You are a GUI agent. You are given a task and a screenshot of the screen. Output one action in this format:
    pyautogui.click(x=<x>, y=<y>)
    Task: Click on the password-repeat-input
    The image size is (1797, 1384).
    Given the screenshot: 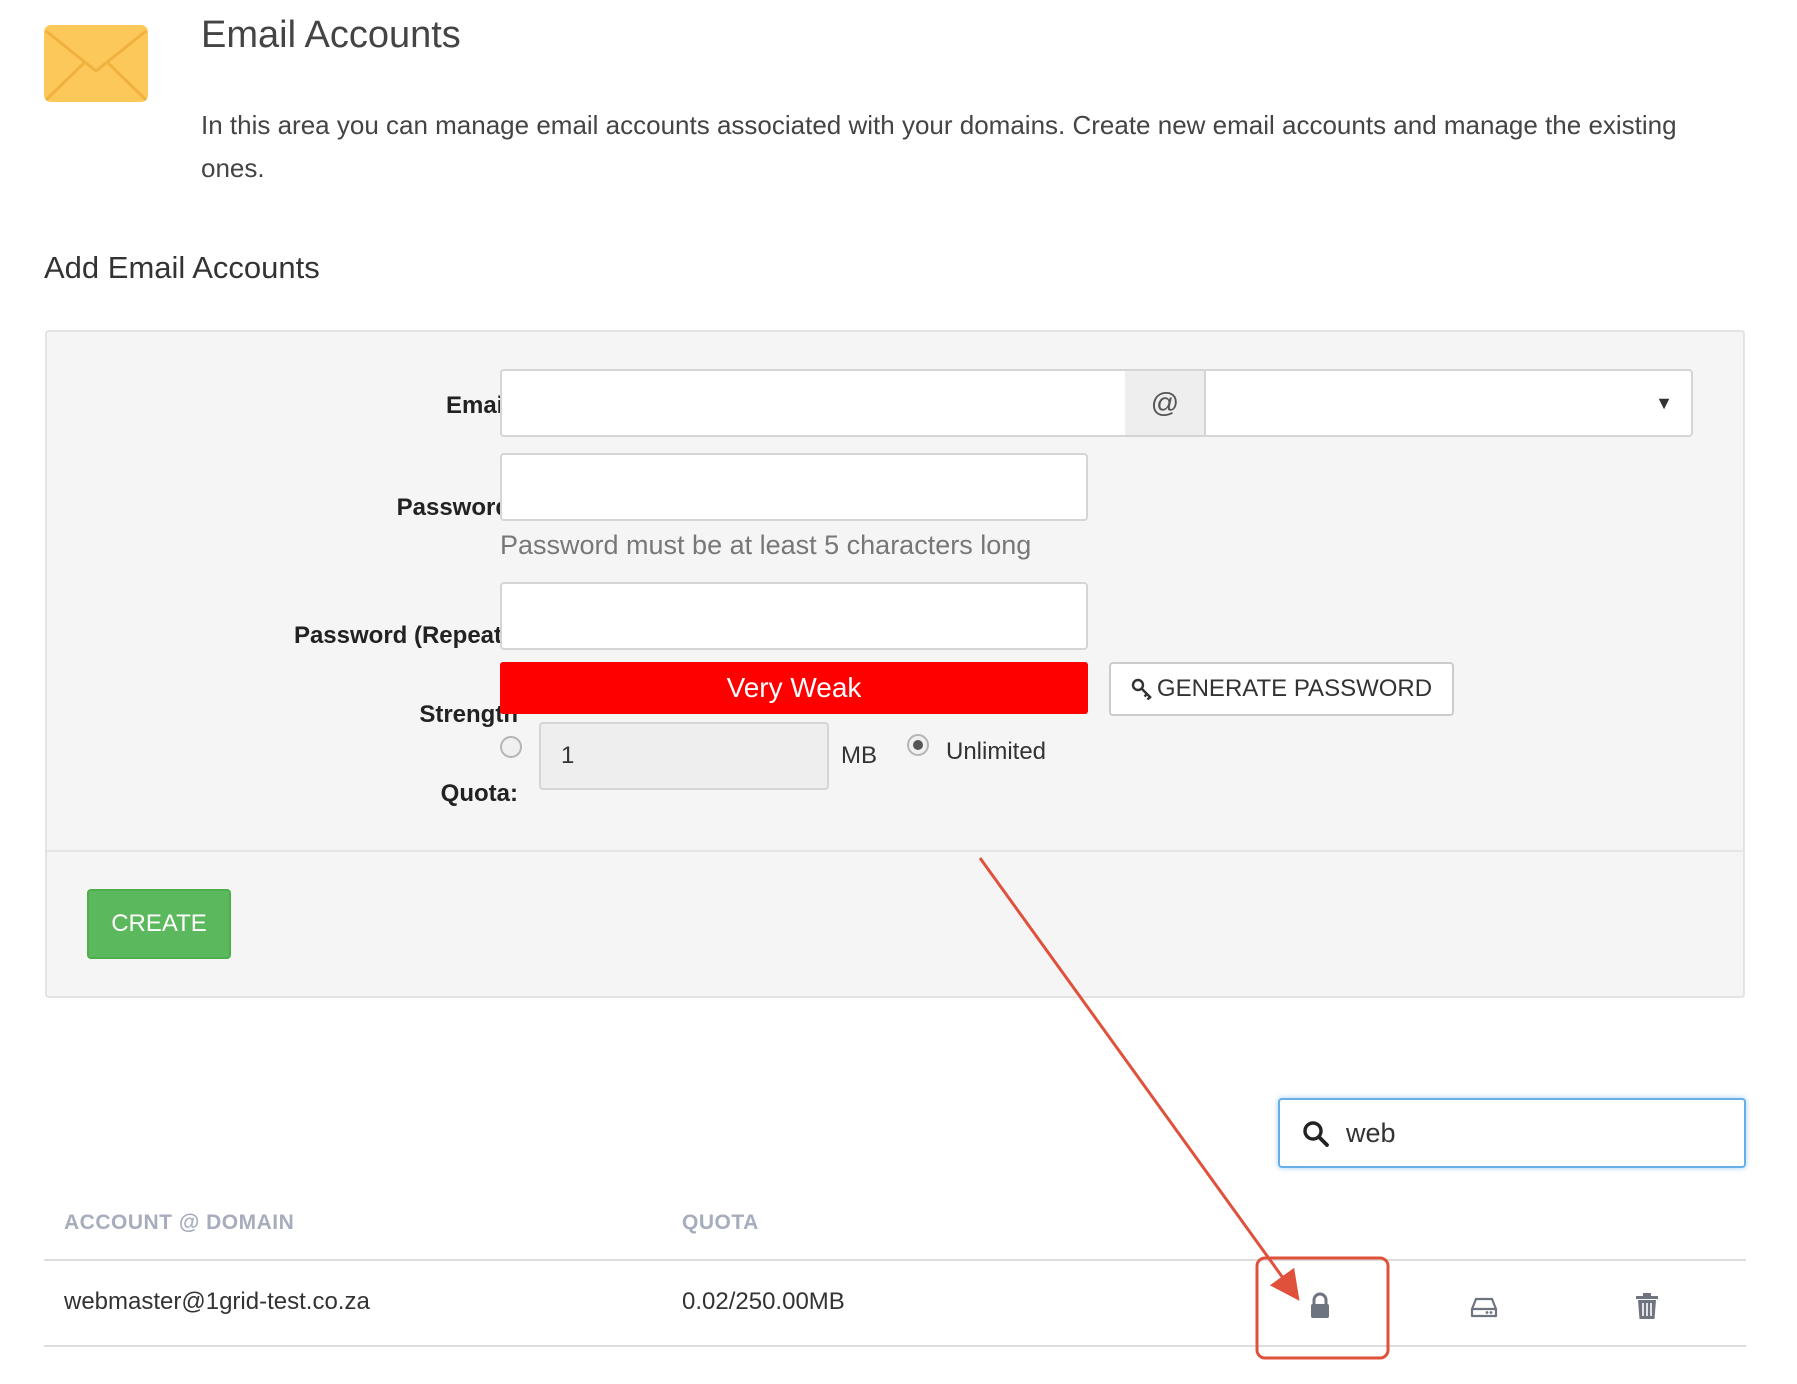 What is the action you would take?
    pyautogui.click(x=794, y=616)
    